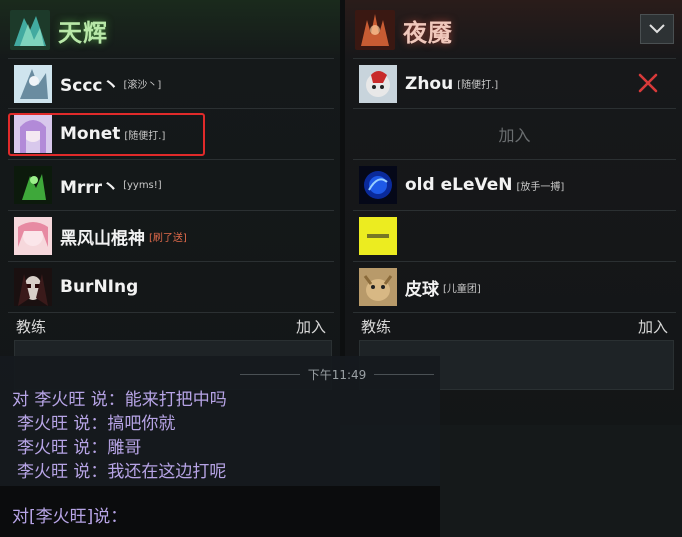  I want to click on empty-player-slot: 加入, so click(514, 134).